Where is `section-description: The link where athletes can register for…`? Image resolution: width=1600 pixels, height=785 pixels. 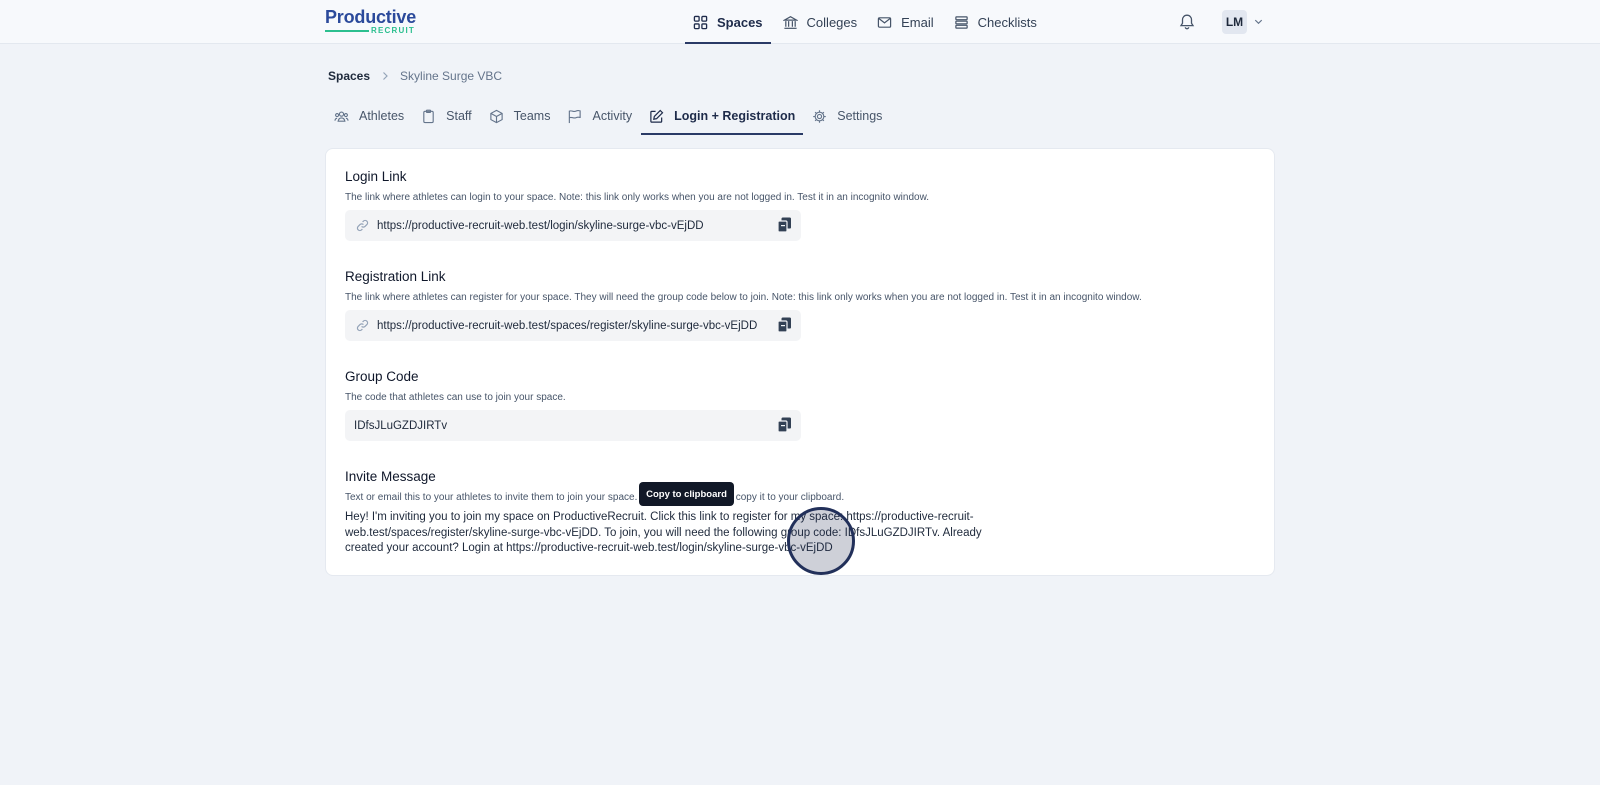 section-description: The link where athletes can register for… is located at coordinates (743, 297).